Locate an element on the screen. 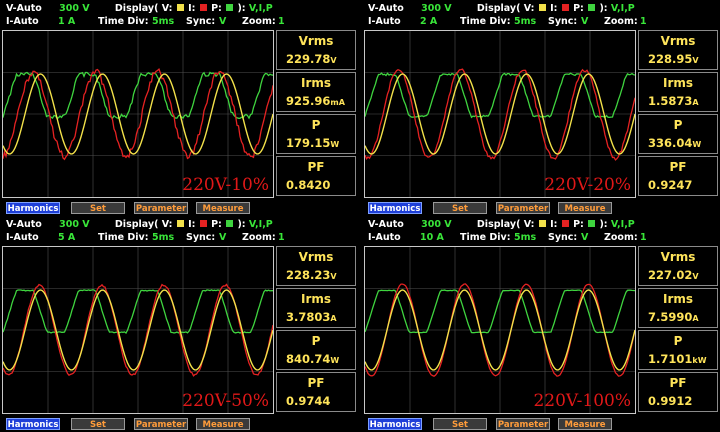  waveform-display: 220V-100% is located at coordinates (500, 330).